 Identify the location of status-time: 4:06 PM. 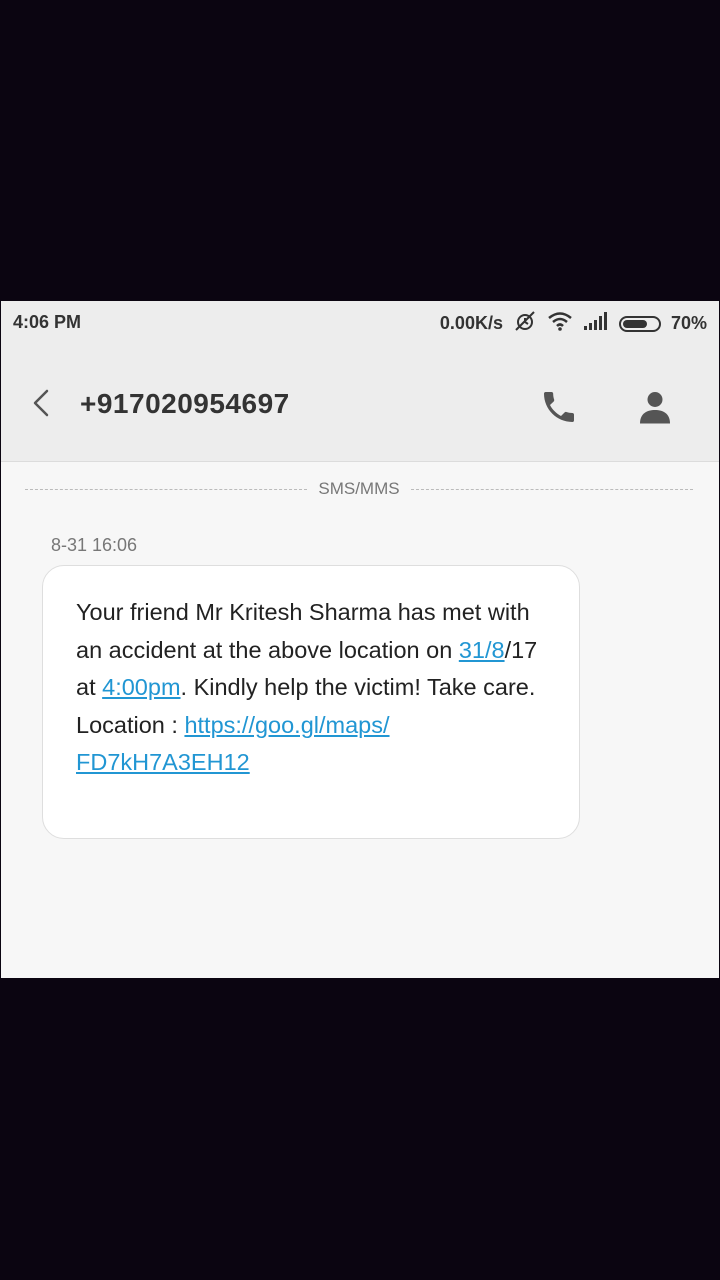
(47, 322).